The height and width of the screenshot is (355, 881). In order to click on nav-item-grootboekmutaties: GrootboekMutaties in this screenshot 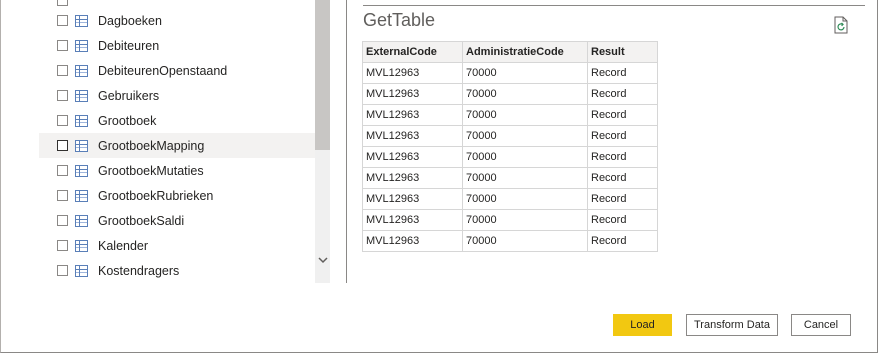, I will do `click(177, 170)`.